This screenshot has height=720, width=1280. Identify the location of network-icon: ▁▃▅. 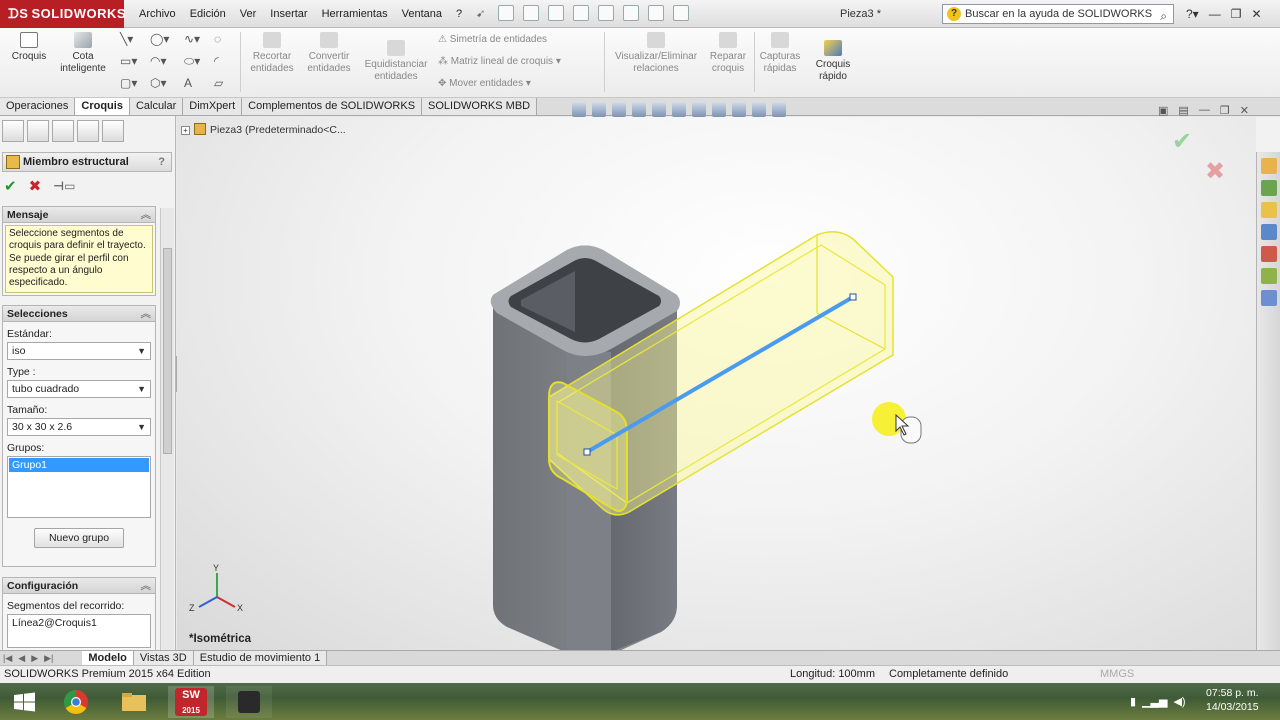
(1154, 701).